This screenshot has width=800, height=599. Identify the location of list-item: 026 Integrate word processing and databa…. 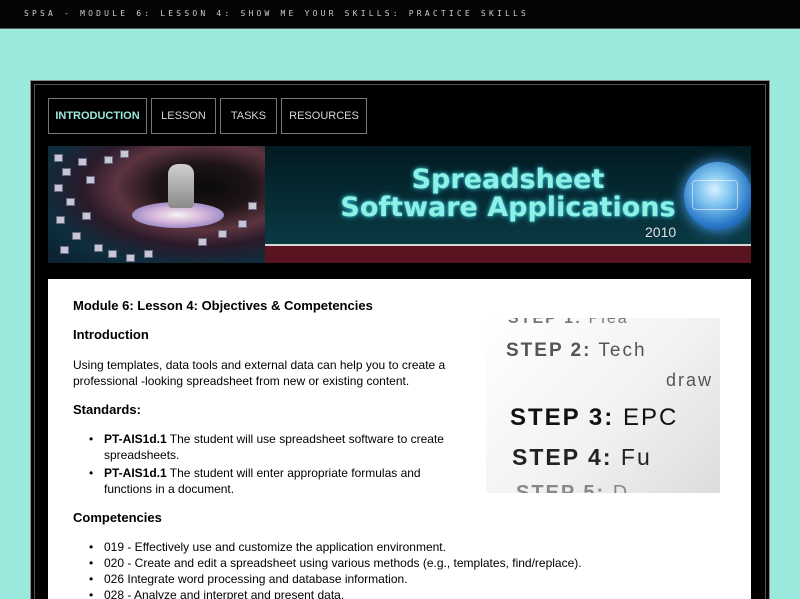
(349, 579).